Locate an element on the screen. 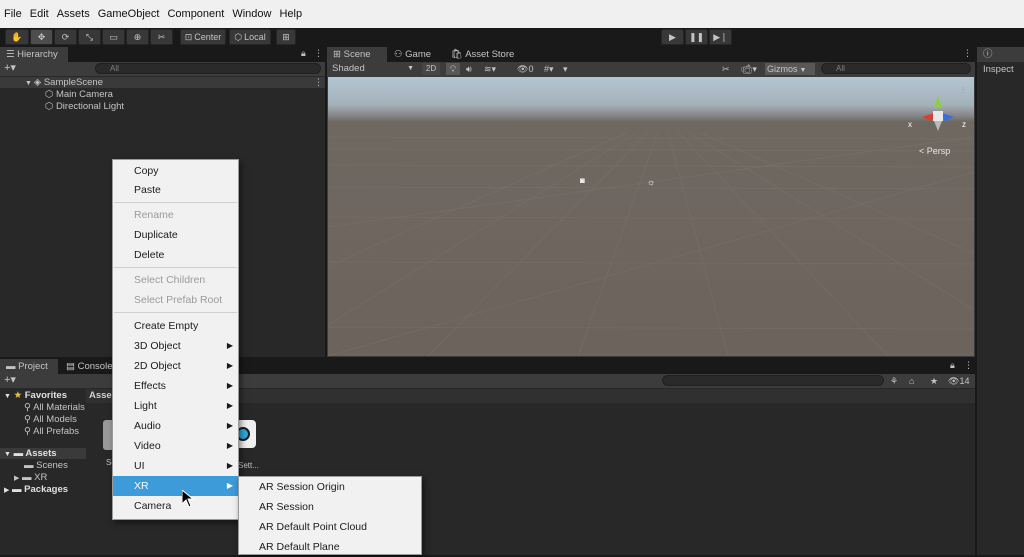 The width and height of the screenshot is (1024, 557). menu-item-camera: Camera is located at coordinates (175, 506).